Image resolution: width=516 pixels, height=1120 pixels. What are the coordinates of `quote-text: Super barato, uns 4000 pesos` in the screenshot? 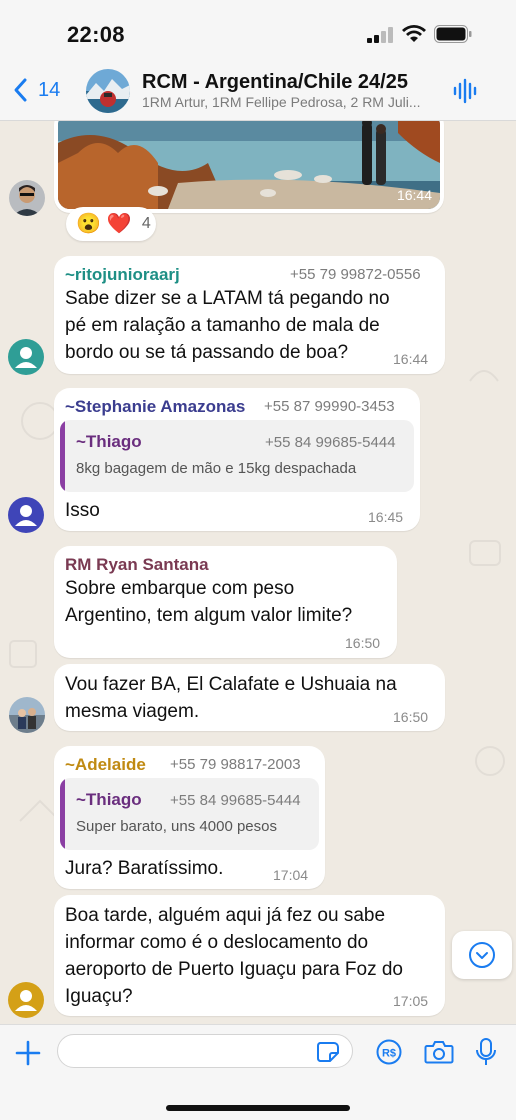 It's located at (176, 826).